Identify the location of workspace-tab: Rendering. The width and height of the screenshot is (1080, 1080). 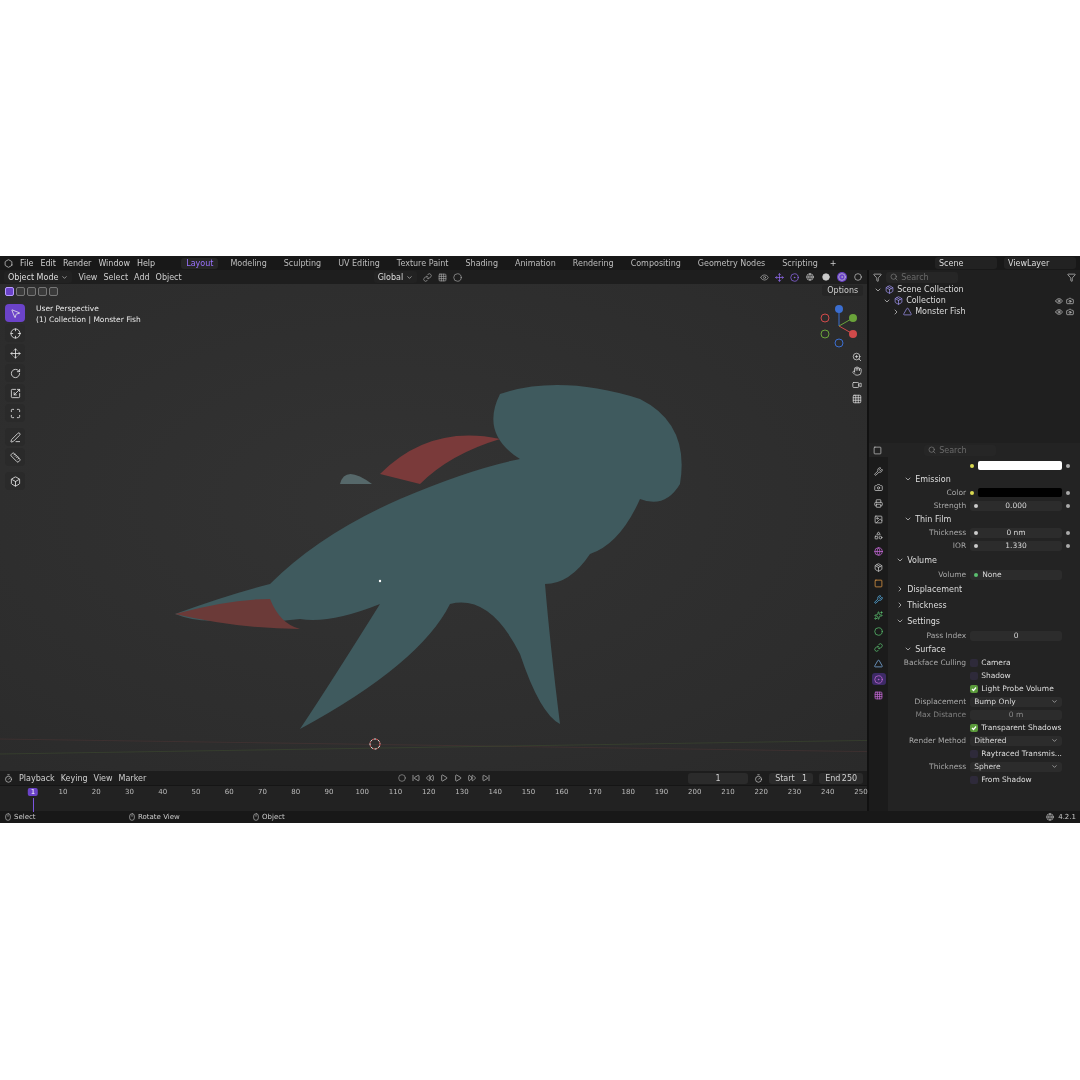
(593, 263).